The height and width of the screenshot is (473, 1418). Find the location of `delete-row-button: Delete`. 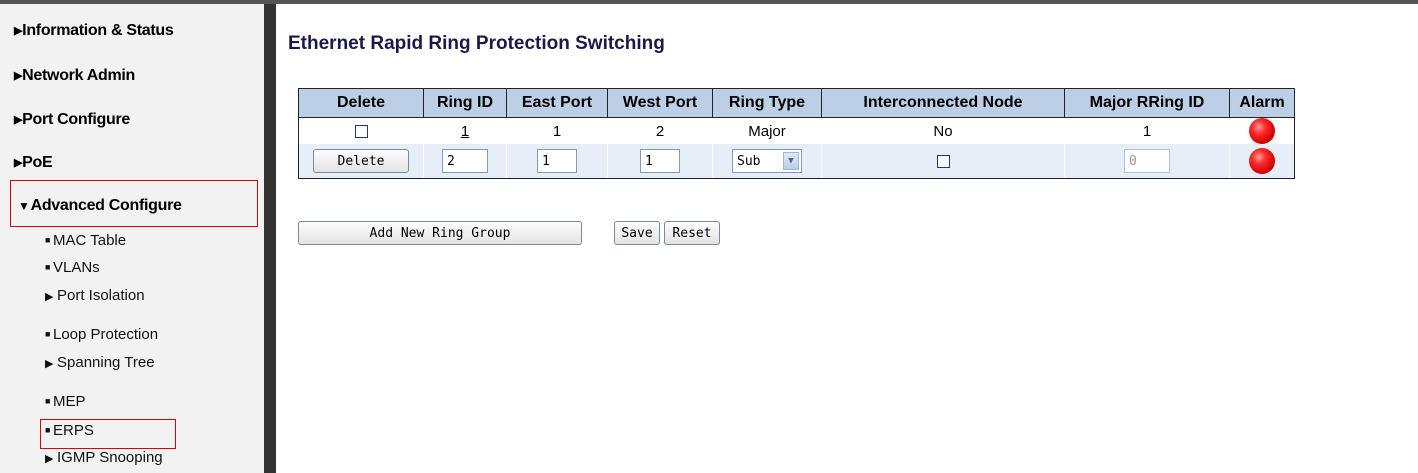

delete-row-button: Delete is located at coordinates (361, 161).